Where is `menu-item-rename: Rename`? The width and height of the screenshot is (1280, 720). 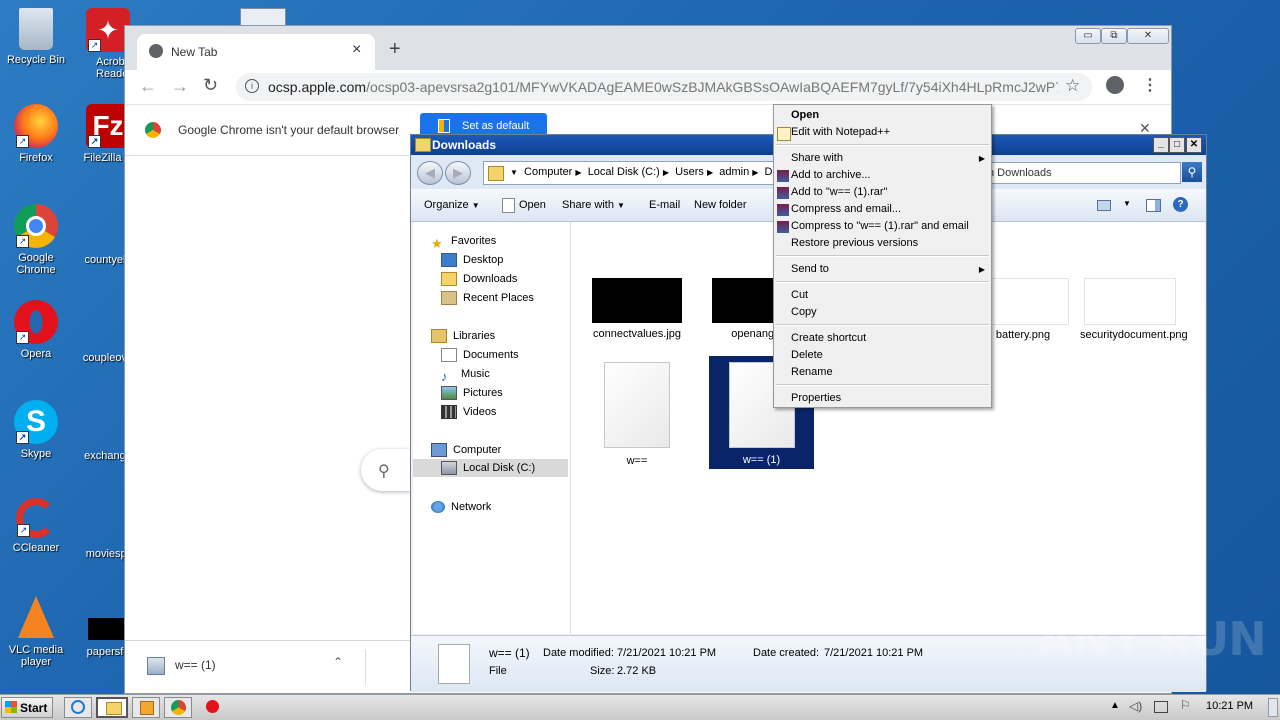 menu-item-rename: Rename is located at coordinates (812, 372).